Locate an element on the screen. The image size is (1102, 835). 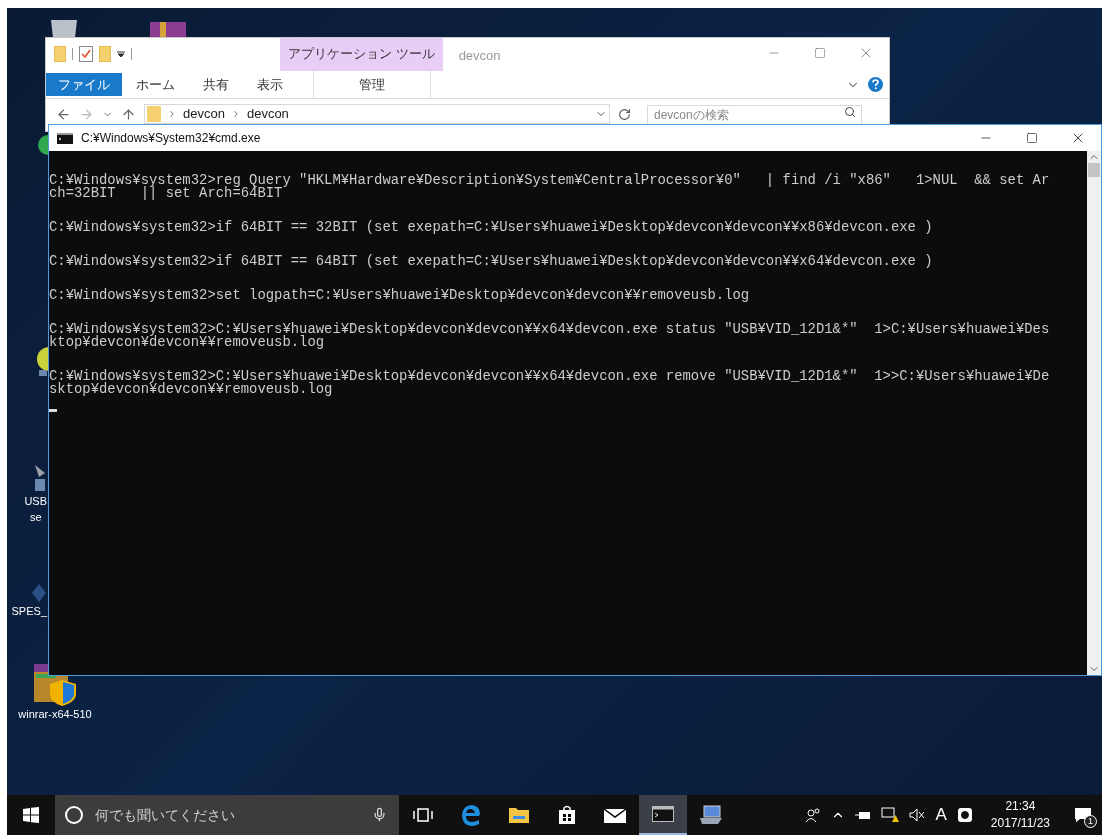
console-line: ch=32BIT || set Arch=64BIT is located at coordinates (166, 193).